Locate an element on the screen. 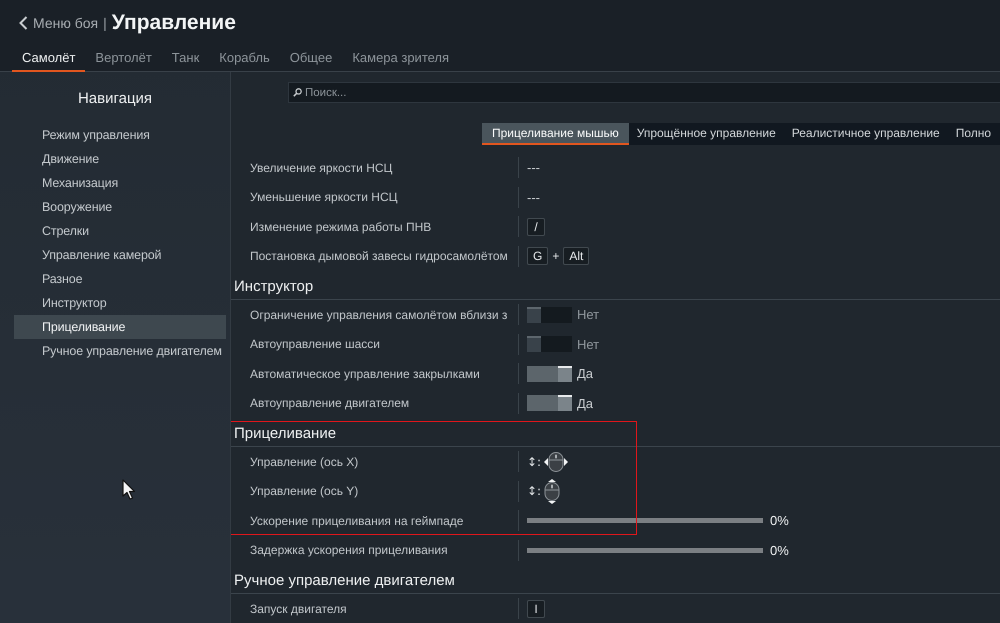 This screenshot has width=1000, height=623. navigation-item: Инструктор is located at coordinates (120, 303).